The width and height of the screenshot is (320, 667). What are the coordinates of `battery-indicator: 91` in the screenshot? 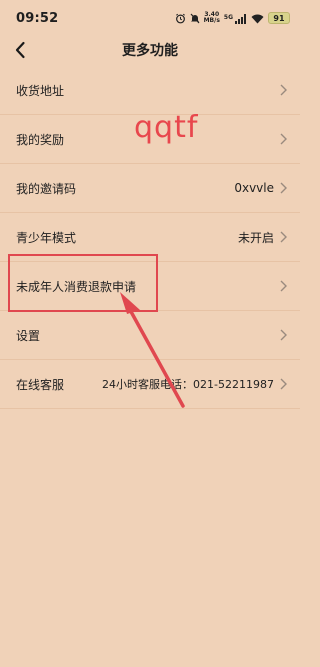 It's located at (279, 18).